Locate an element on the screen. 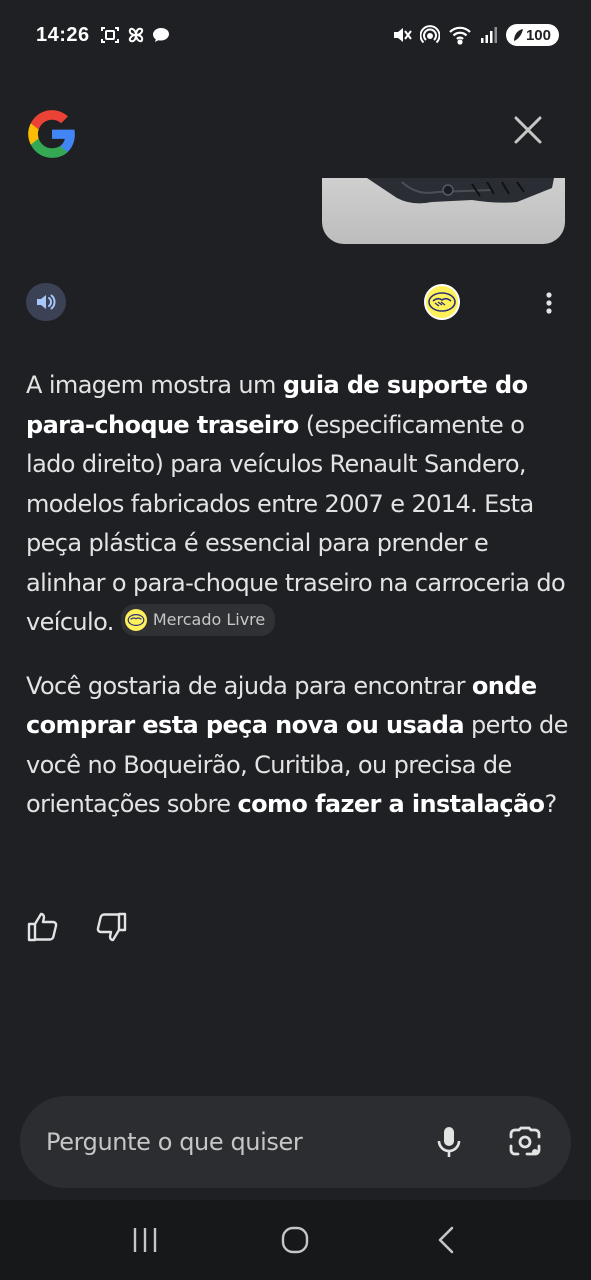  battery-level: 100 is located at coordinates (538, 35).